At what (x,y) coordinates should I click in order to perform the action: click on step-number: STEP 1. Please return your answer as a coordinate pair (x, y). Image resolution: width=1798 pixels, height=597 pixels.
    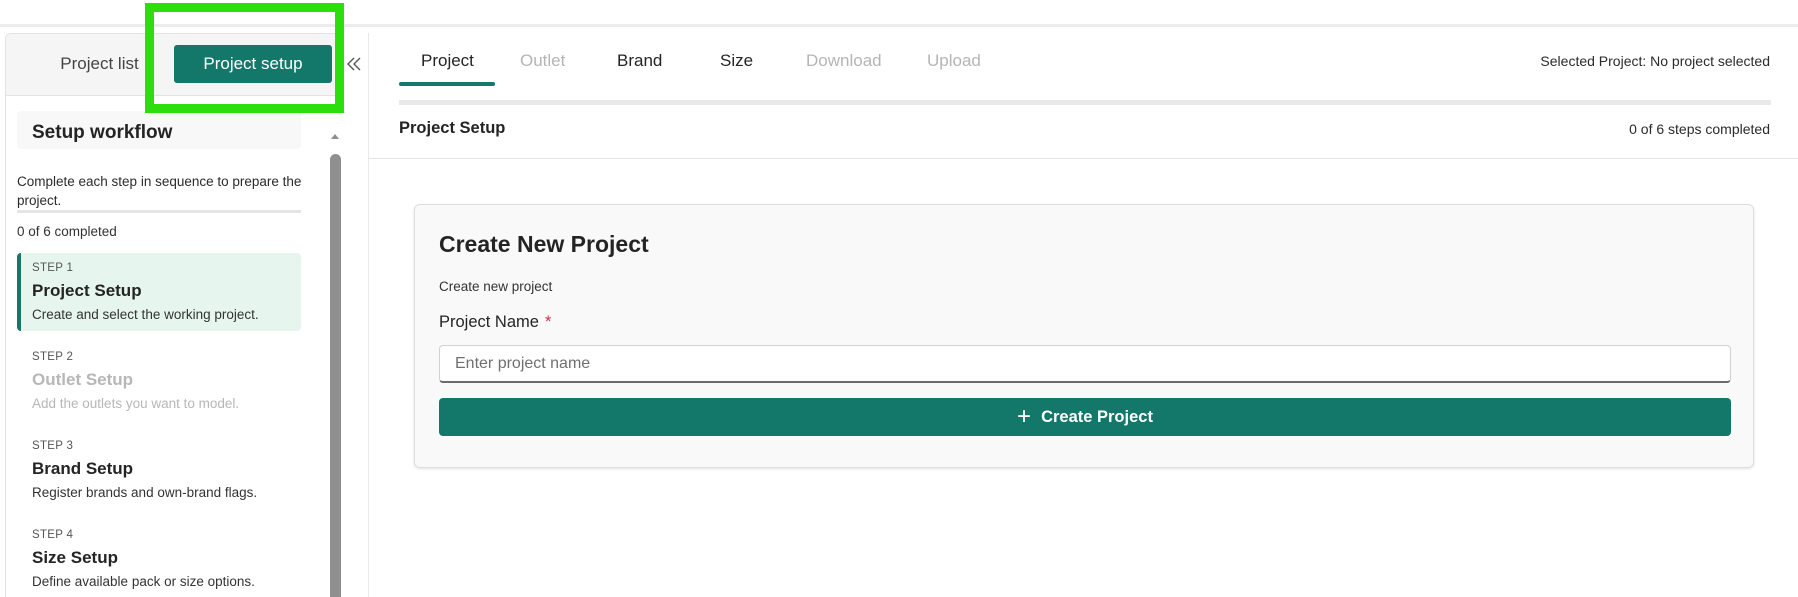
    Looking at the image, I should click on (53, 268).